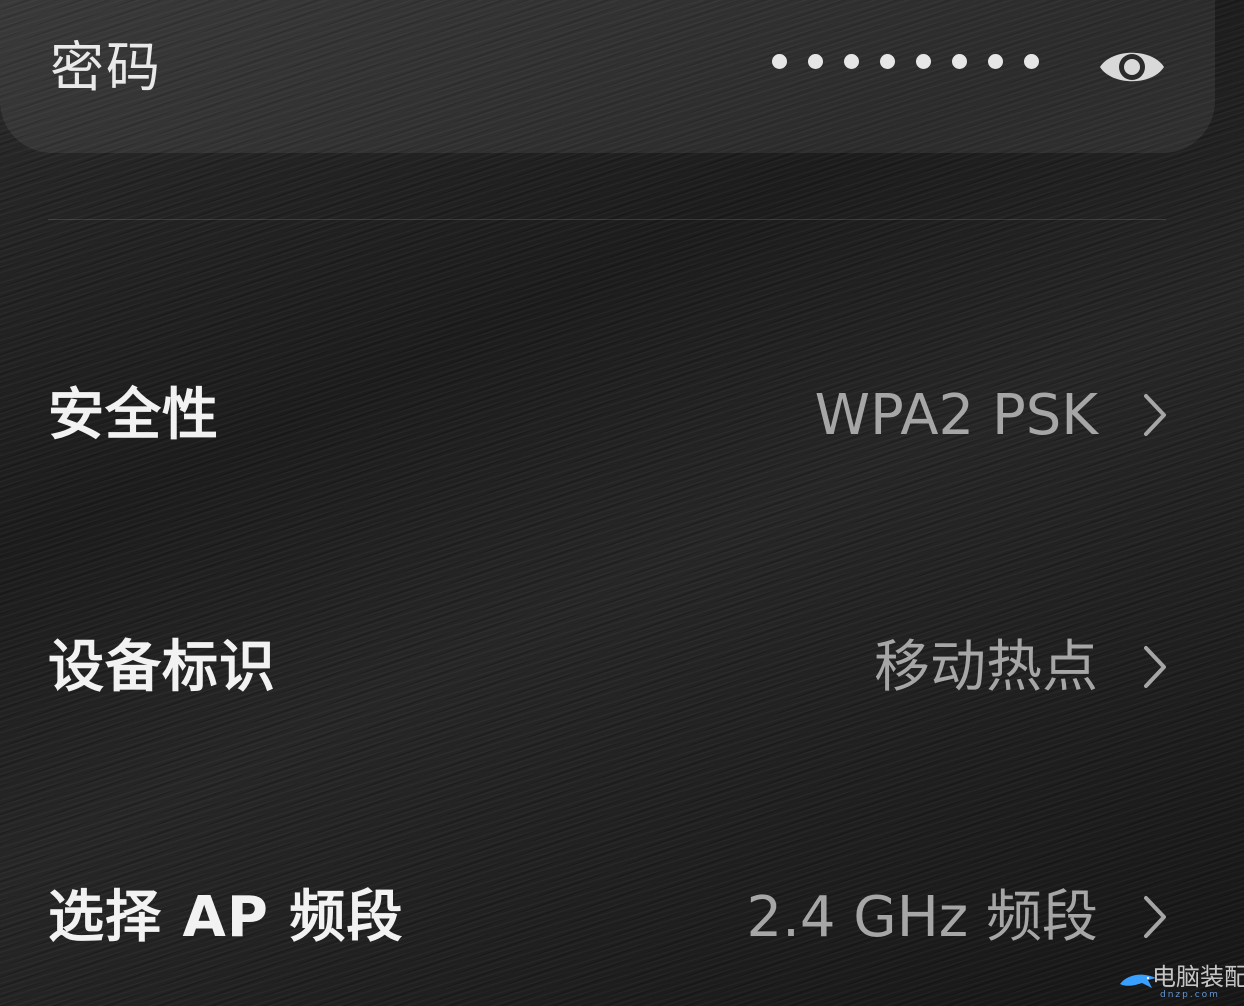 The width and height of the screenshot is (1244, 1006). I want to click on ap-band-value: 2.4 GHz 频段, so click(922, 917).